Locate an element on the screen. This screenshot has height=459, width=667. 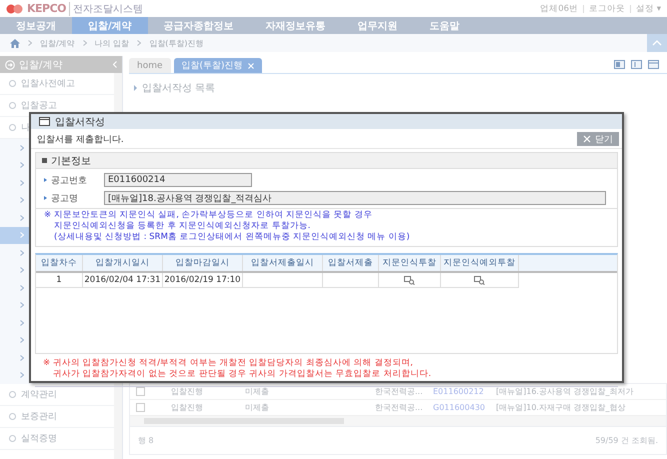
warning-text: ※ 귀사의 입찰참가신청 적격/부적격 여부는 개찰전 입찰담당자의 최종심사에 의해 결정되며, is located at coordinates (228, 363).